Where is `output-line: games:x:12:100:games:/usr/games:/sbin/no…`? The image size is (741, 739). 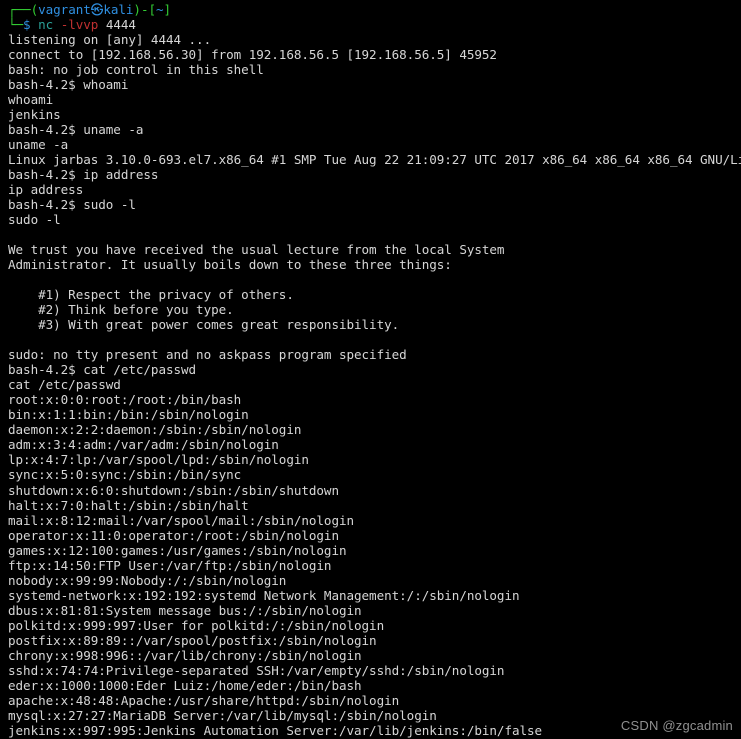 output-line: games:x:12:100:games:/usr/games:/sbin/no… is located at coordinates (177, 550).